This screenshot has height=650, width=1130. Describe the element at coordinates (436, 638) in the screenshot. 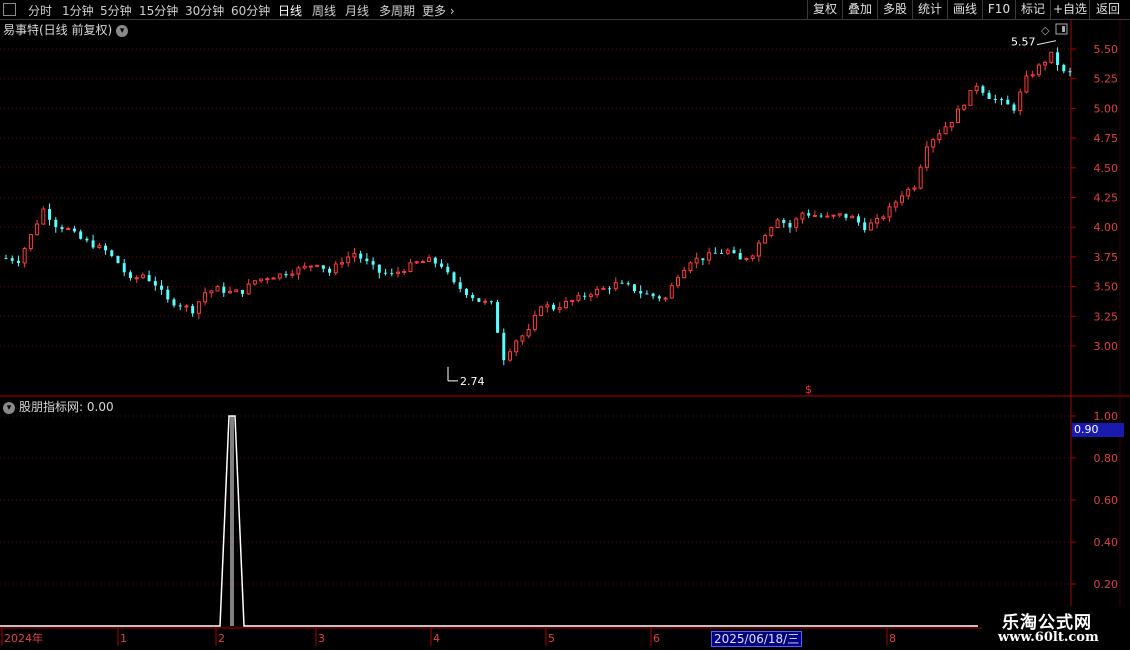

I see `time-tick-label: 4` at that location.